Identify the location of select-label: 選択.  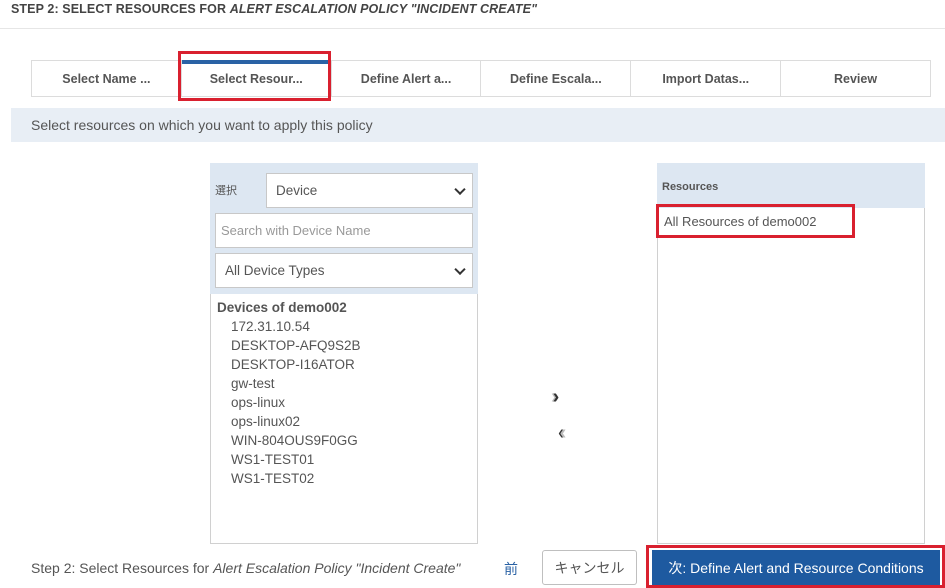
(226, 191).